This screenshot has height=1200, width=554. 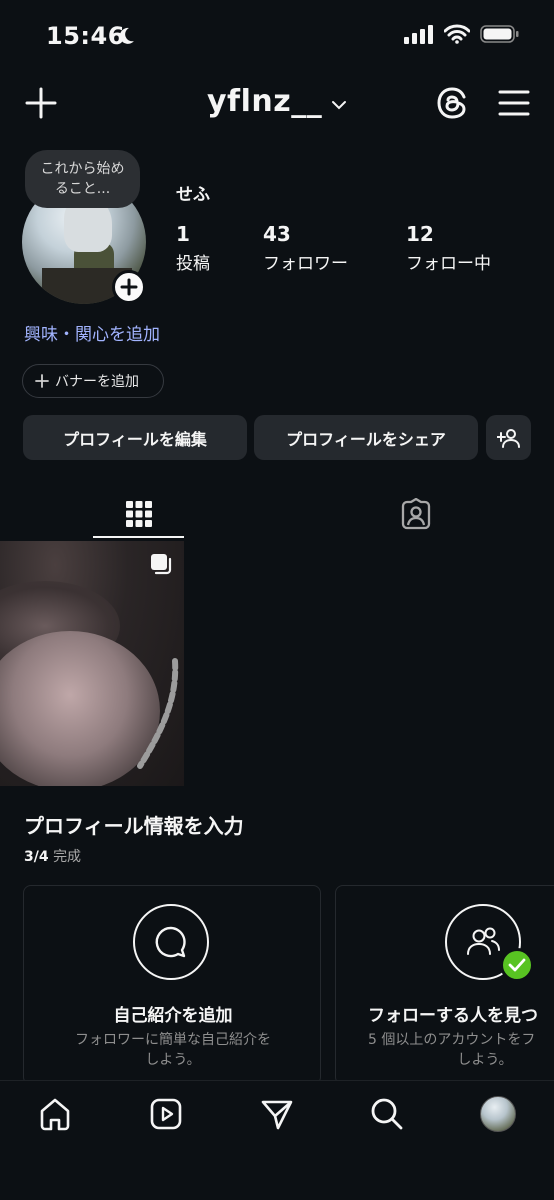 I want to click on add-story-button, so click(x=129, y=287).